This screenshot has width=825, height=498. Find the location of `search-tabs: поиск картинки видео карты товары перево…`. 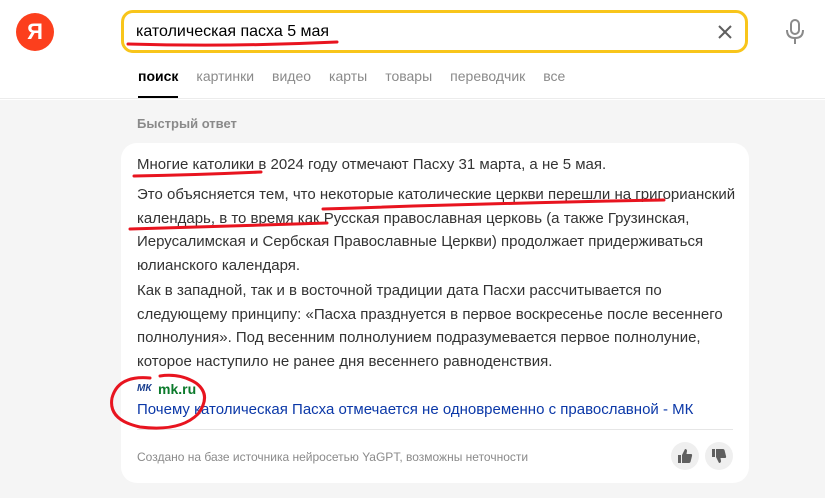

search-tabs: поиск картинки видео карты товары перево… is located at coordinates (360, 83).